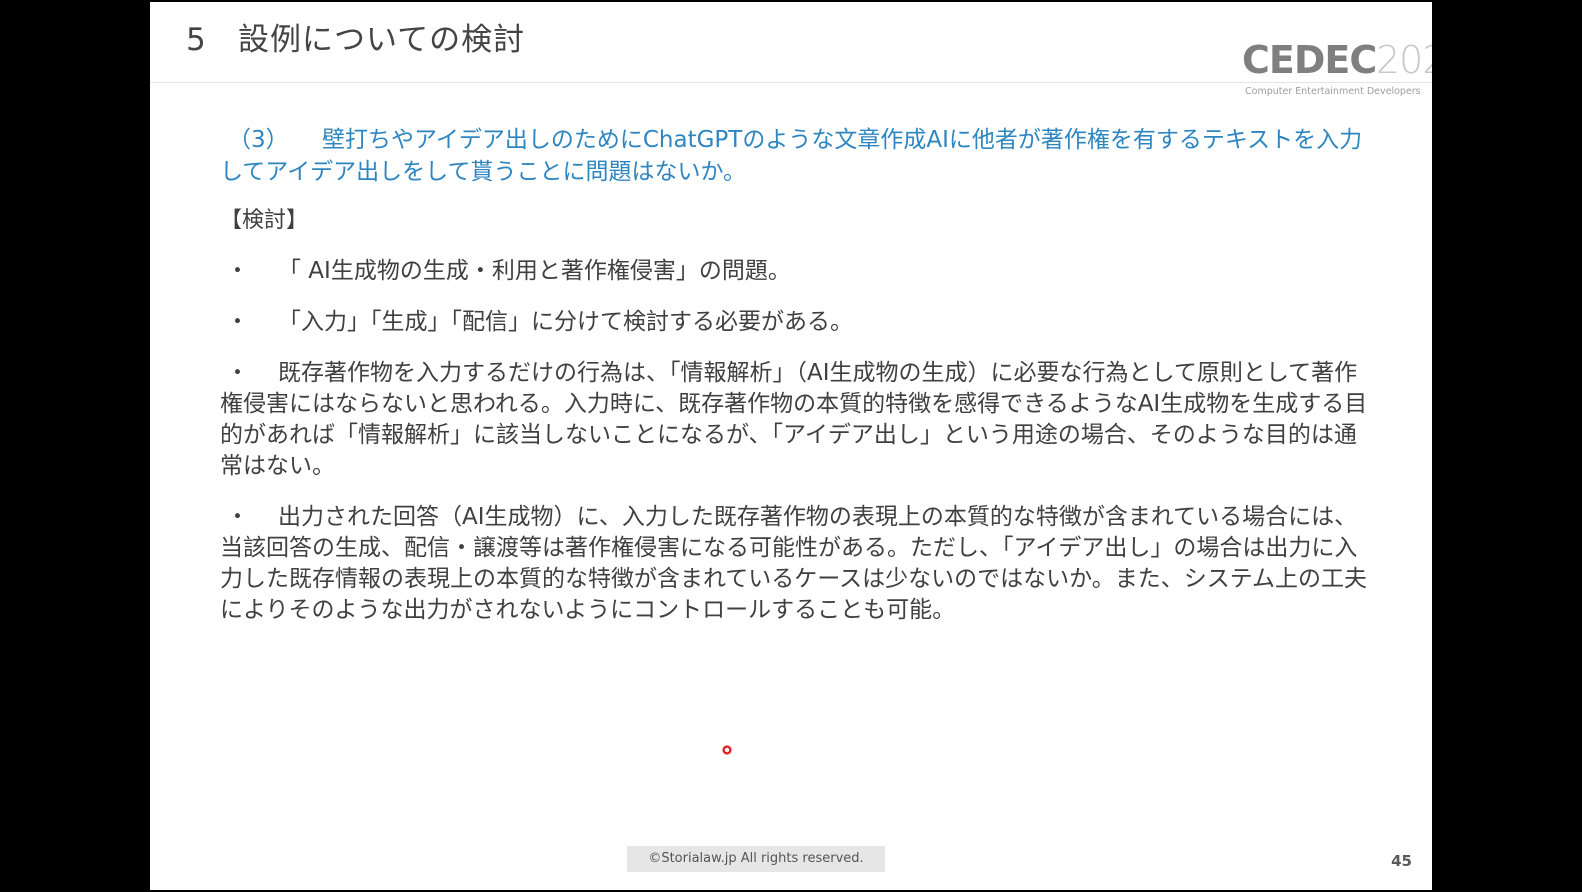 This screenshot has width=1582, height=892. What do you see at coordinates (795, 271) in the screenshot?
I see `bullet-item: ・ 「 AI生成物の生成・利用と著作権侵害」の問題。` at bounding box center [795, 271].